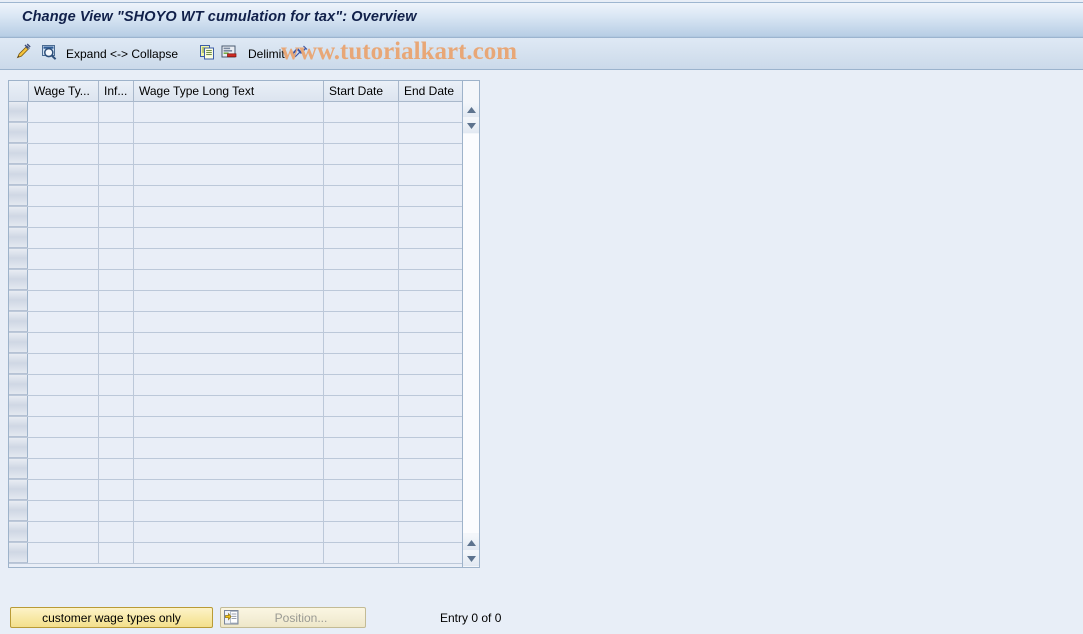 The image size is (1083, 634). Describe the element at coordinates (361, 91) in the screenshot. I see `column-header-start-date: Start Date` at that location.